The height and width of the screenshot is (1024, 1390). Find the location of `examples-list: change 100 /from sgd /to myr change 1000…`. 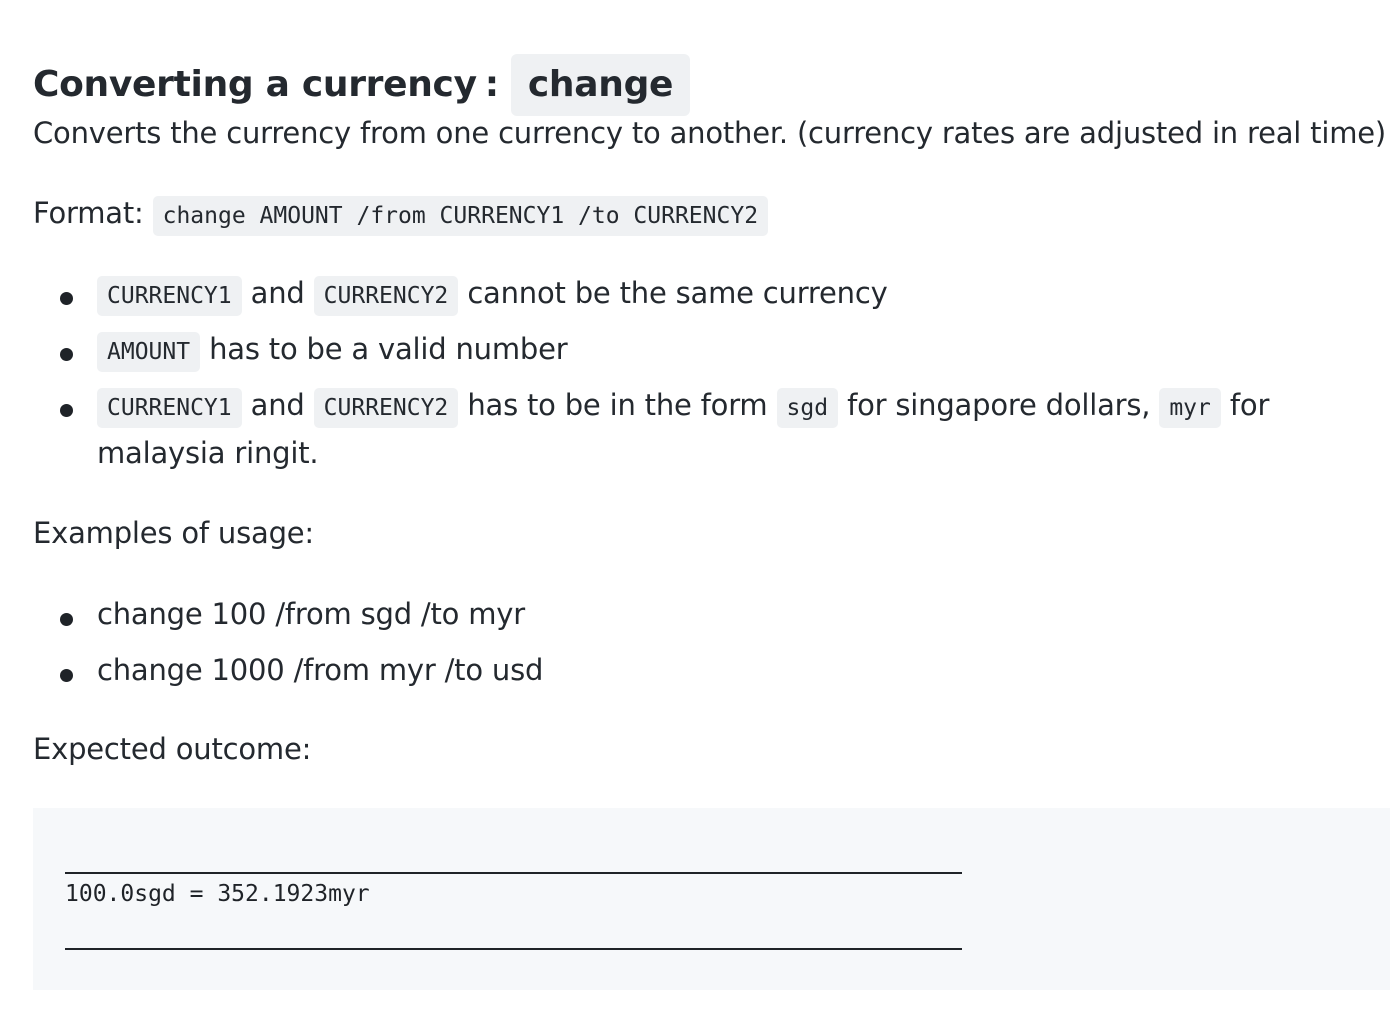

examples-list: change 100 /from sgd /to myr change 1000… is located at coordinates (698, 653).